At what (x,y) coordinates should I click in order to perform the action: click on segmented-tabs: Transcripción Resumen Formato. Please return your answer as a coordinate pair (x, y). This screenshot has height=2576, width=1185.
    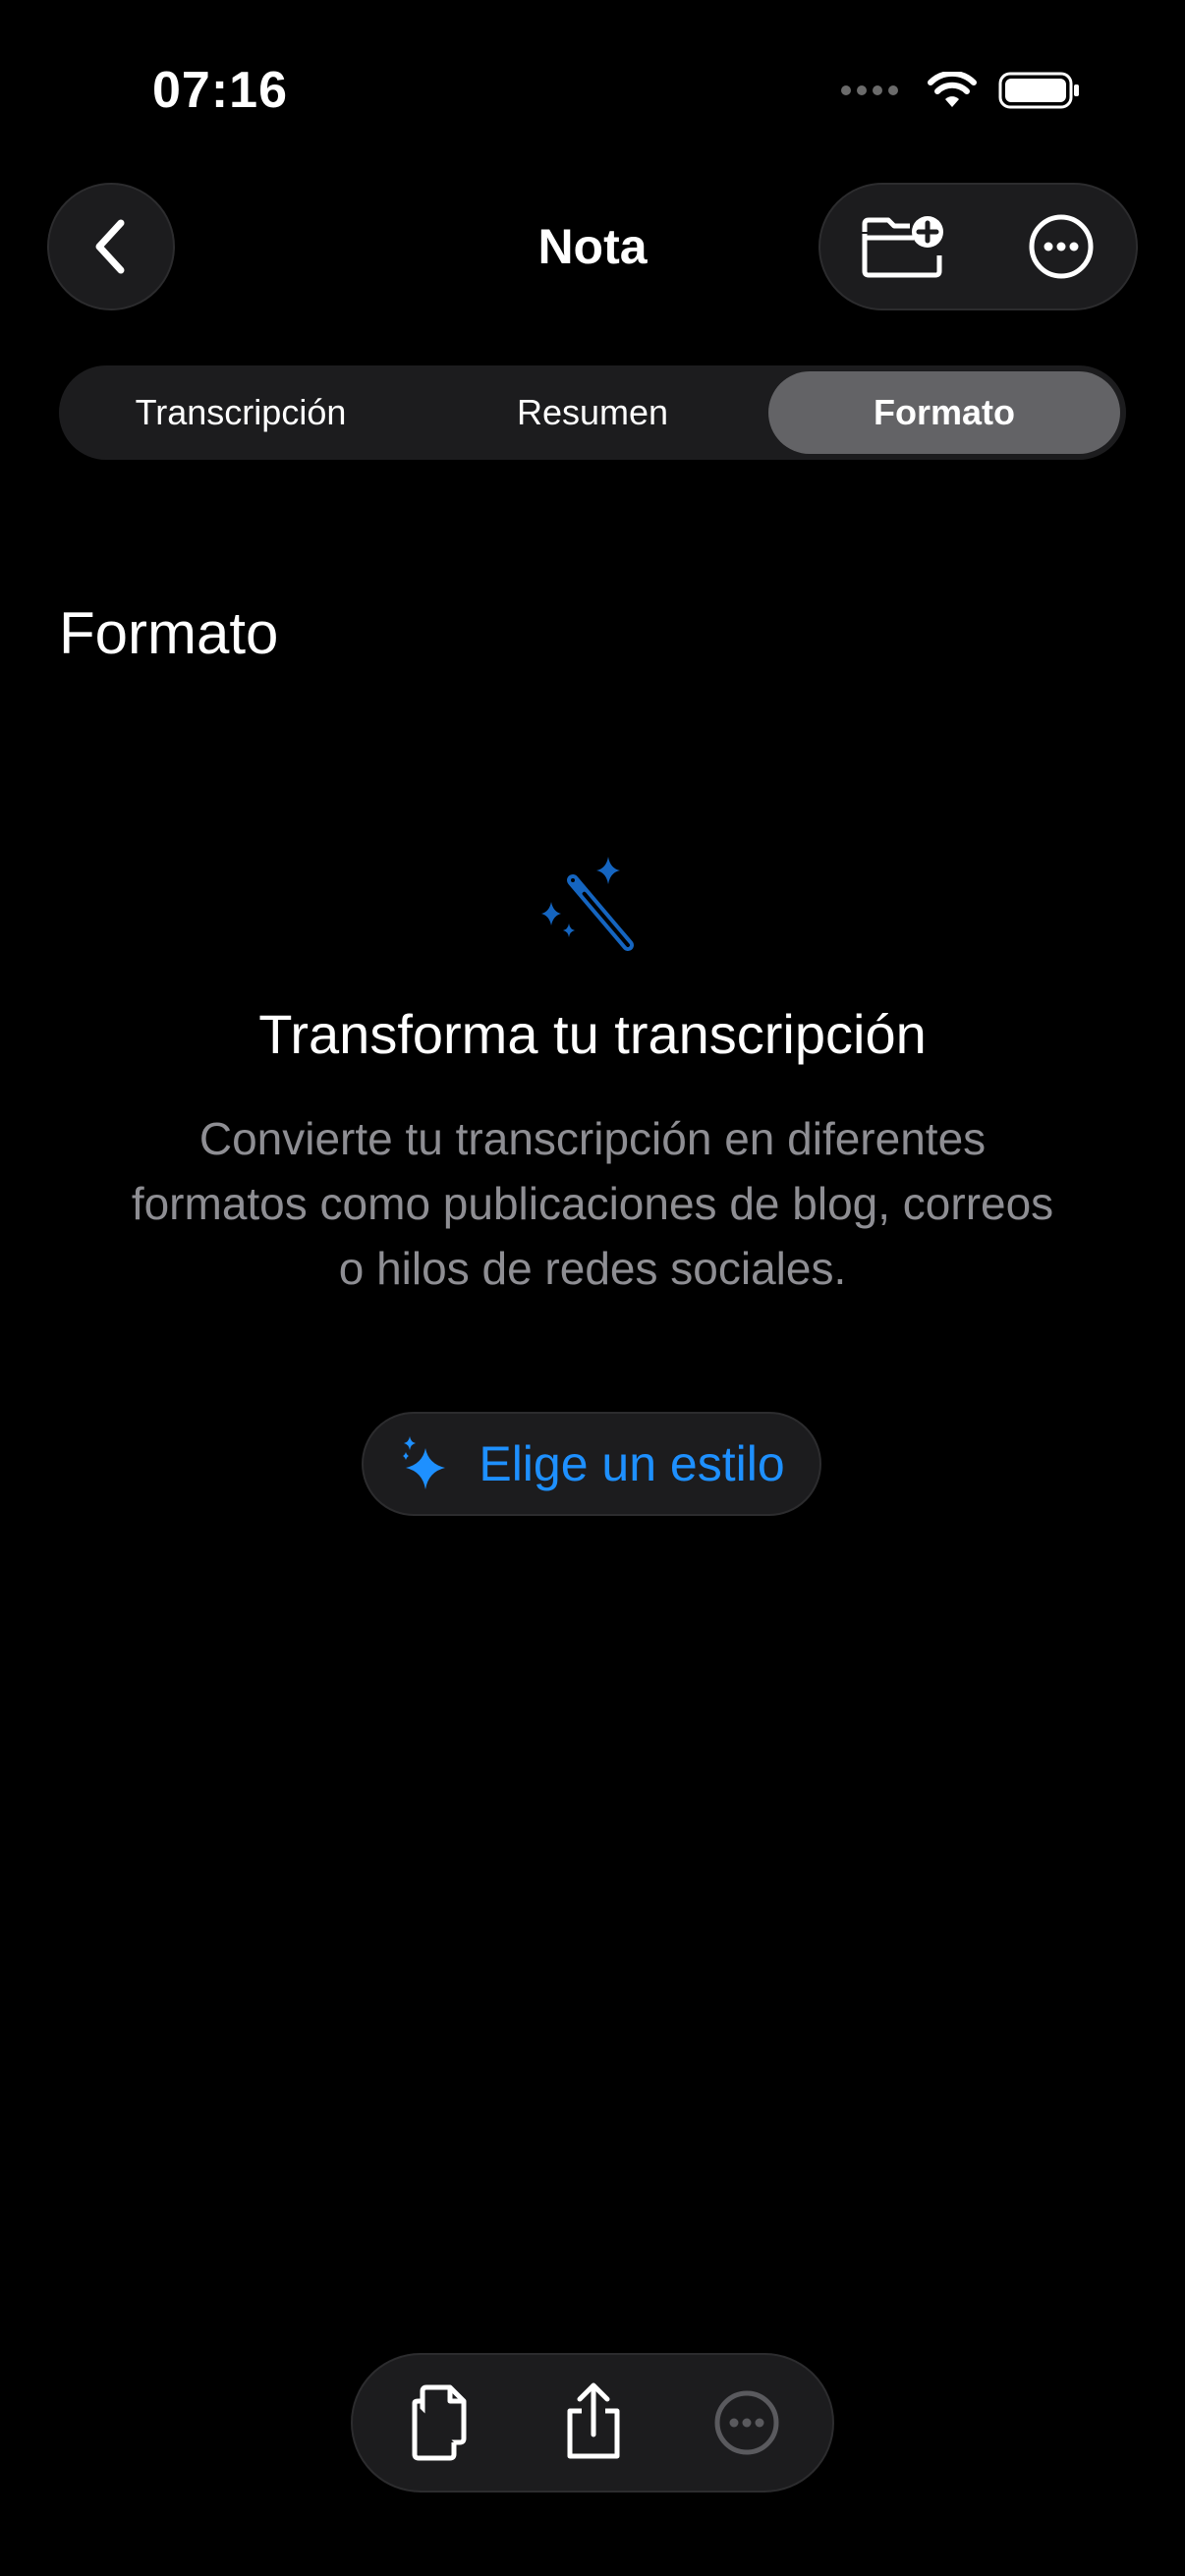
    Looking at the image, I should click on (592, 412).